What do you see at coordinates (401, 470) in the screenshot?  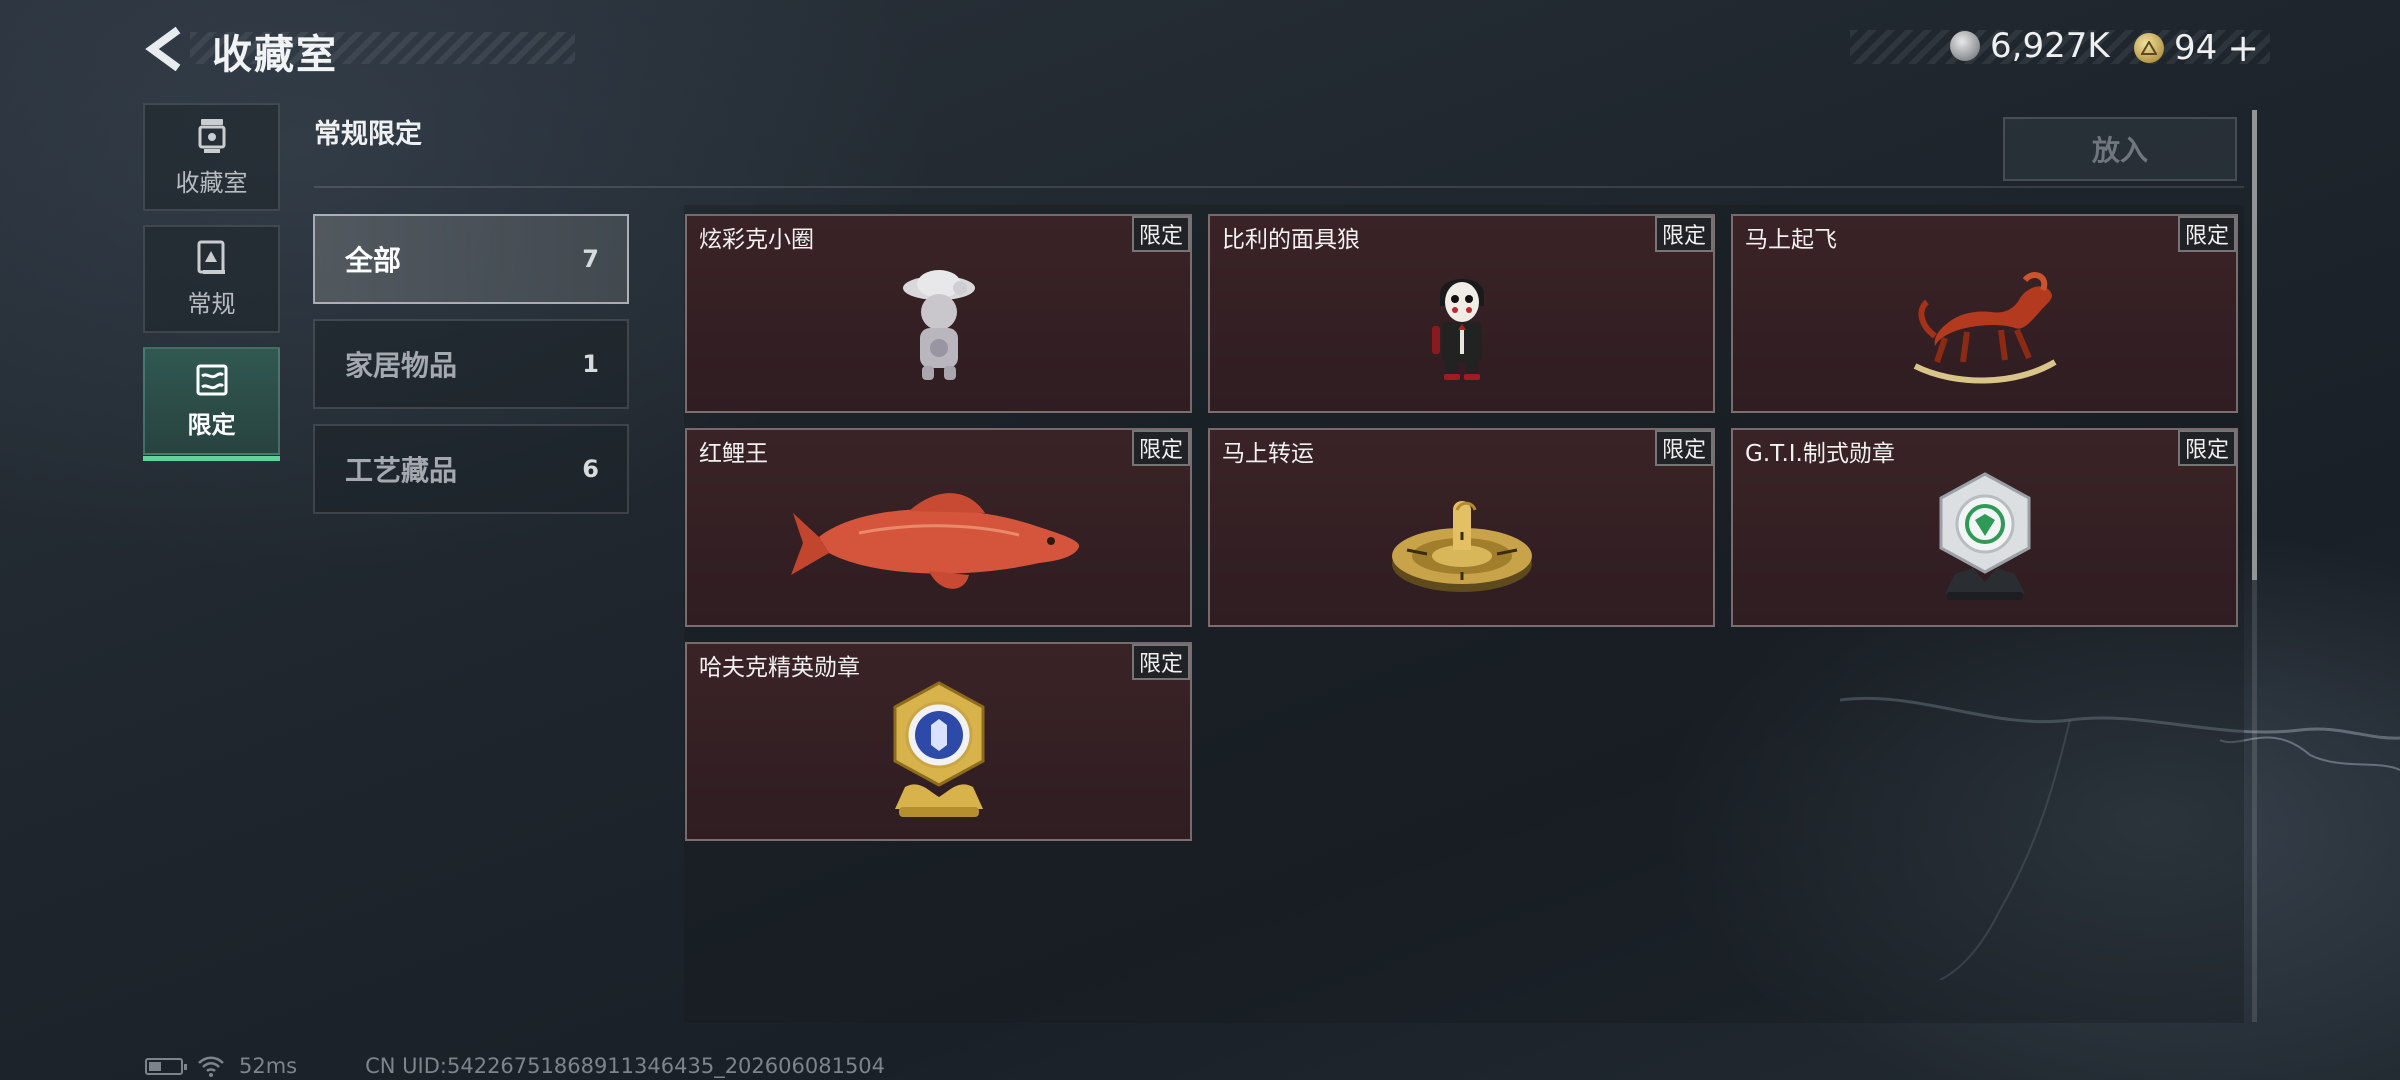 I see `category-name: 工艺藏品` at bounding box center [401, 470].